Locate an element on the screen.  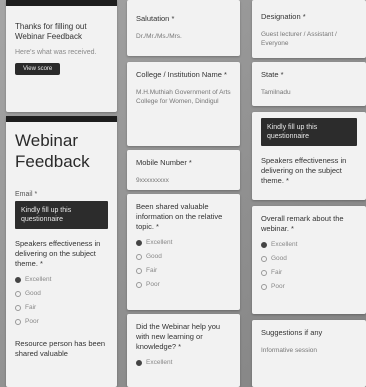
q-overall-label: Overall remark about the webinar. * is located at coordinates (302, 223).